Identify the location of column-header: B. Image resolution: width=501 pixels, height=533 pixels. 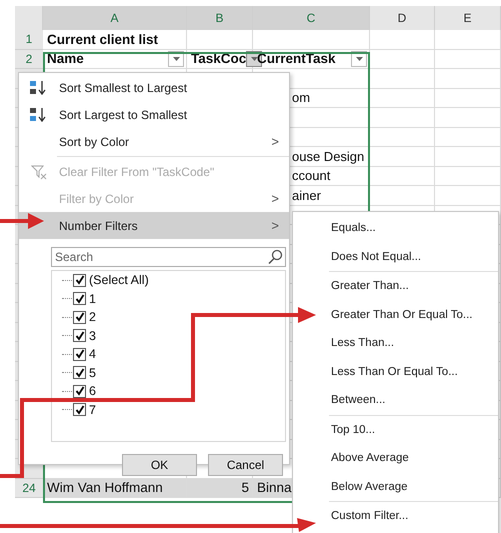
(220, 18).